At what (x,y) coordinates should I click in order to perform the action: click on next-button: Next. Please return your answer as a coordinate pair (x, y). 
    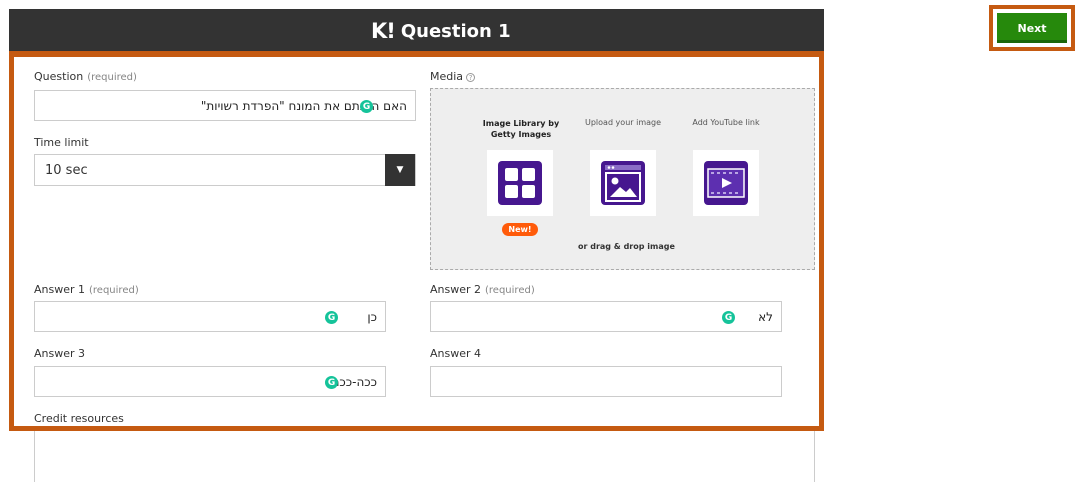
    Looking at the image, I should click on (1032, 28).